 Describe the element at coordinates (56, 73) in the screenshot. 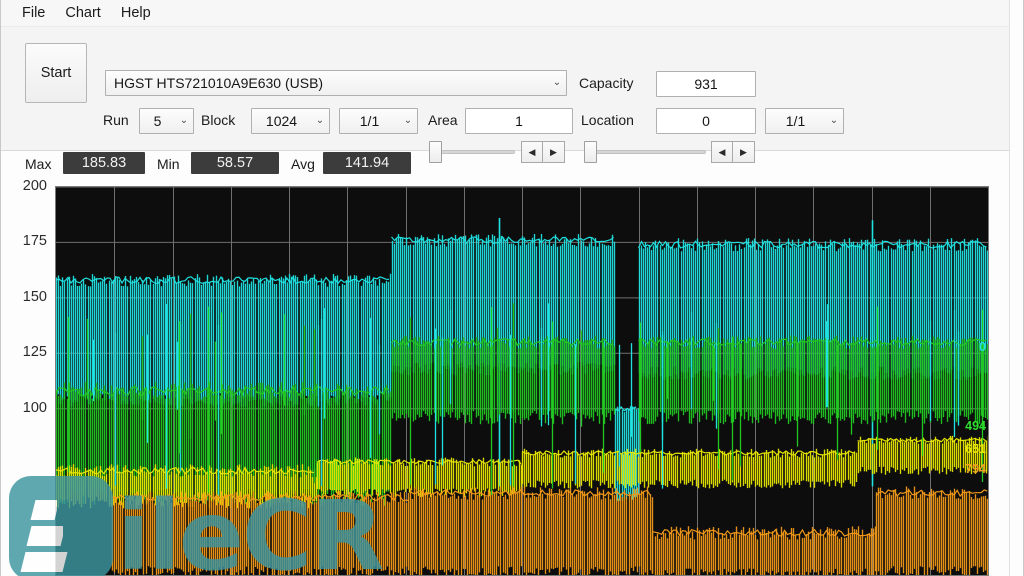

I see `start-button: Start` at that location.